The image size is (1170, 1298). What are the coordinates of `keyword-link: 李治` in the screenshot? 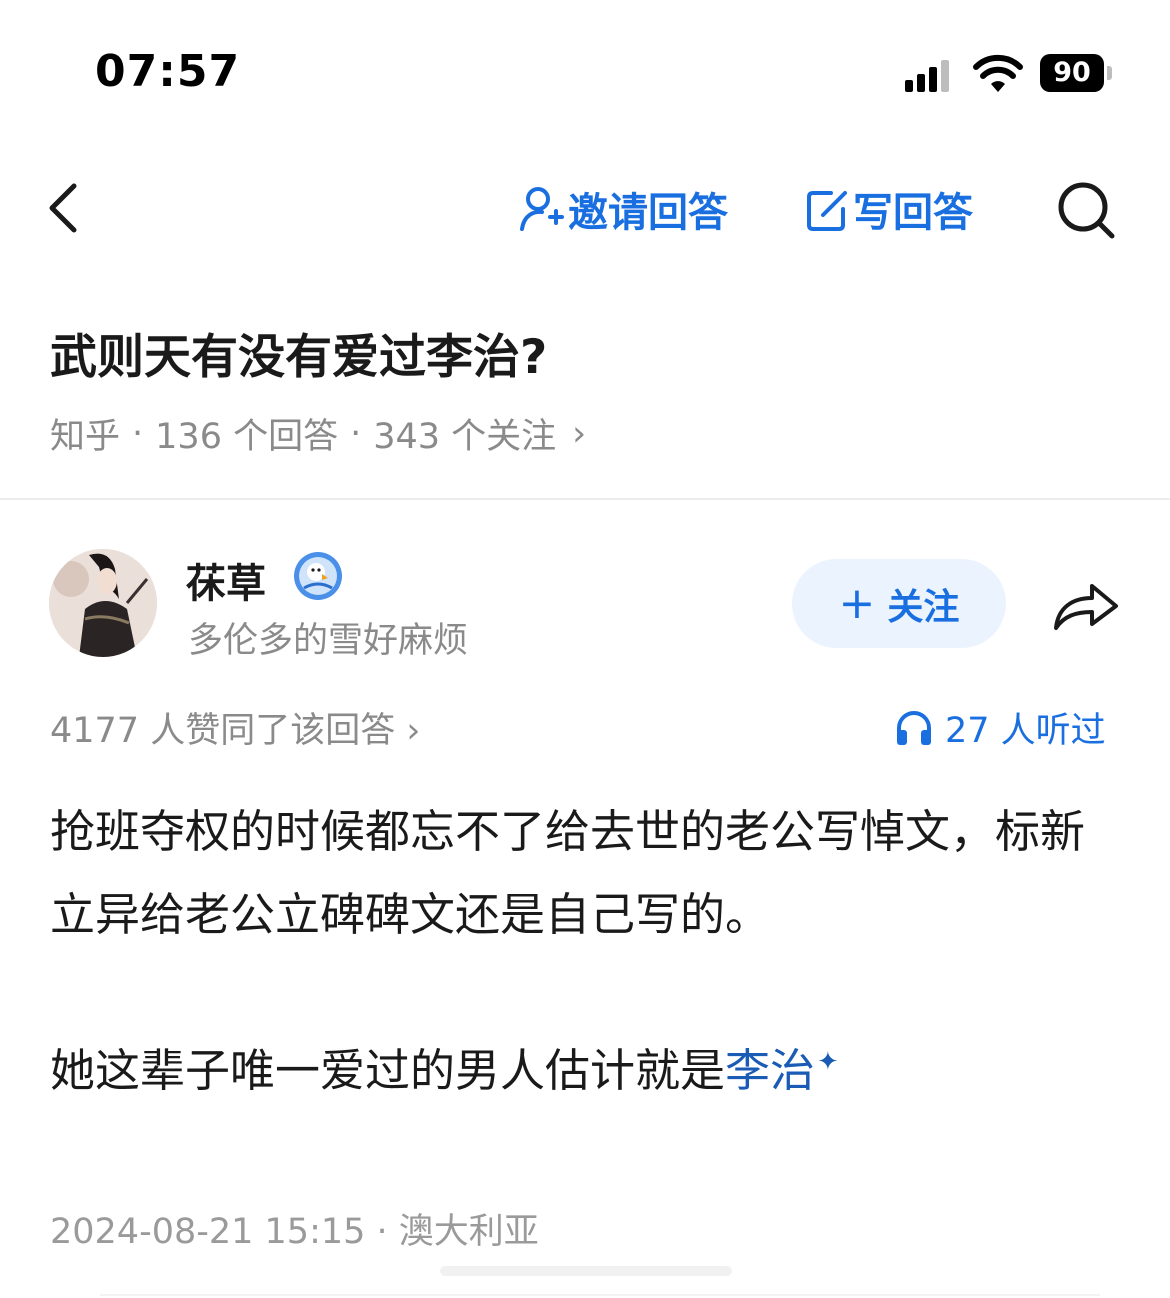 It's located at (770, 1070).